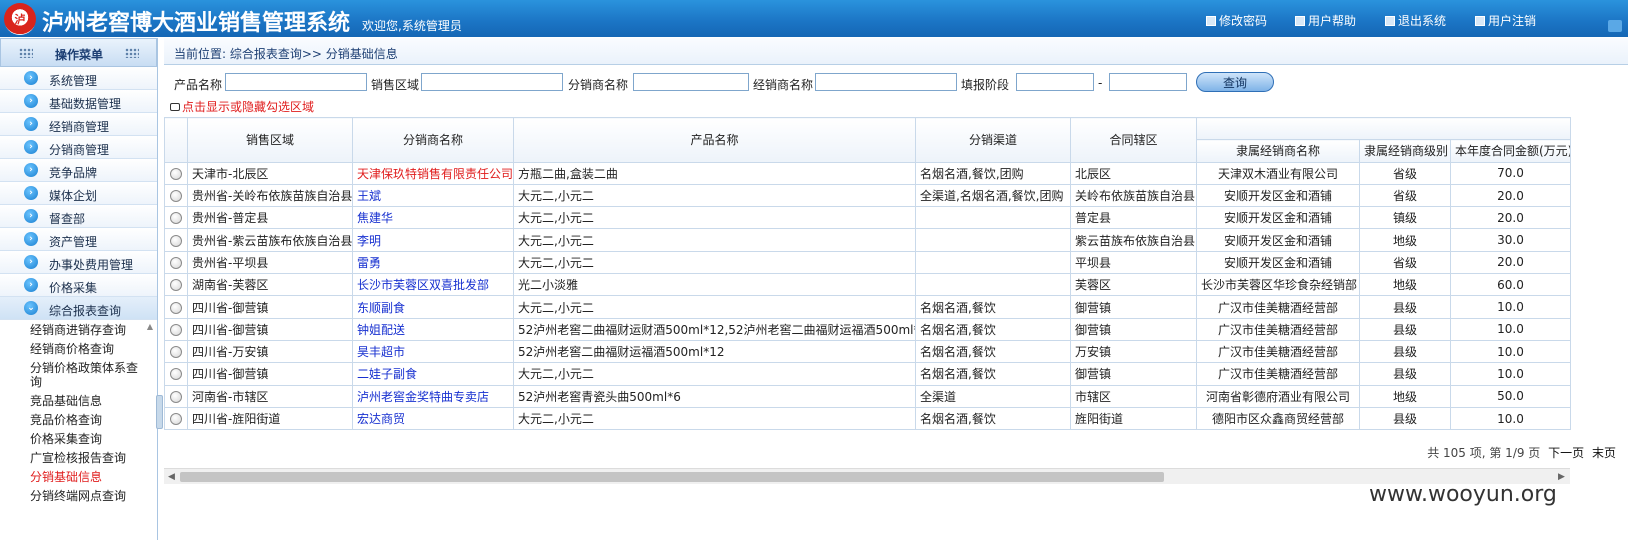  Describe the element at coordinates (78, 495) in the screenshot. I see `submenu-item: 分销终端网点查询` at that location.